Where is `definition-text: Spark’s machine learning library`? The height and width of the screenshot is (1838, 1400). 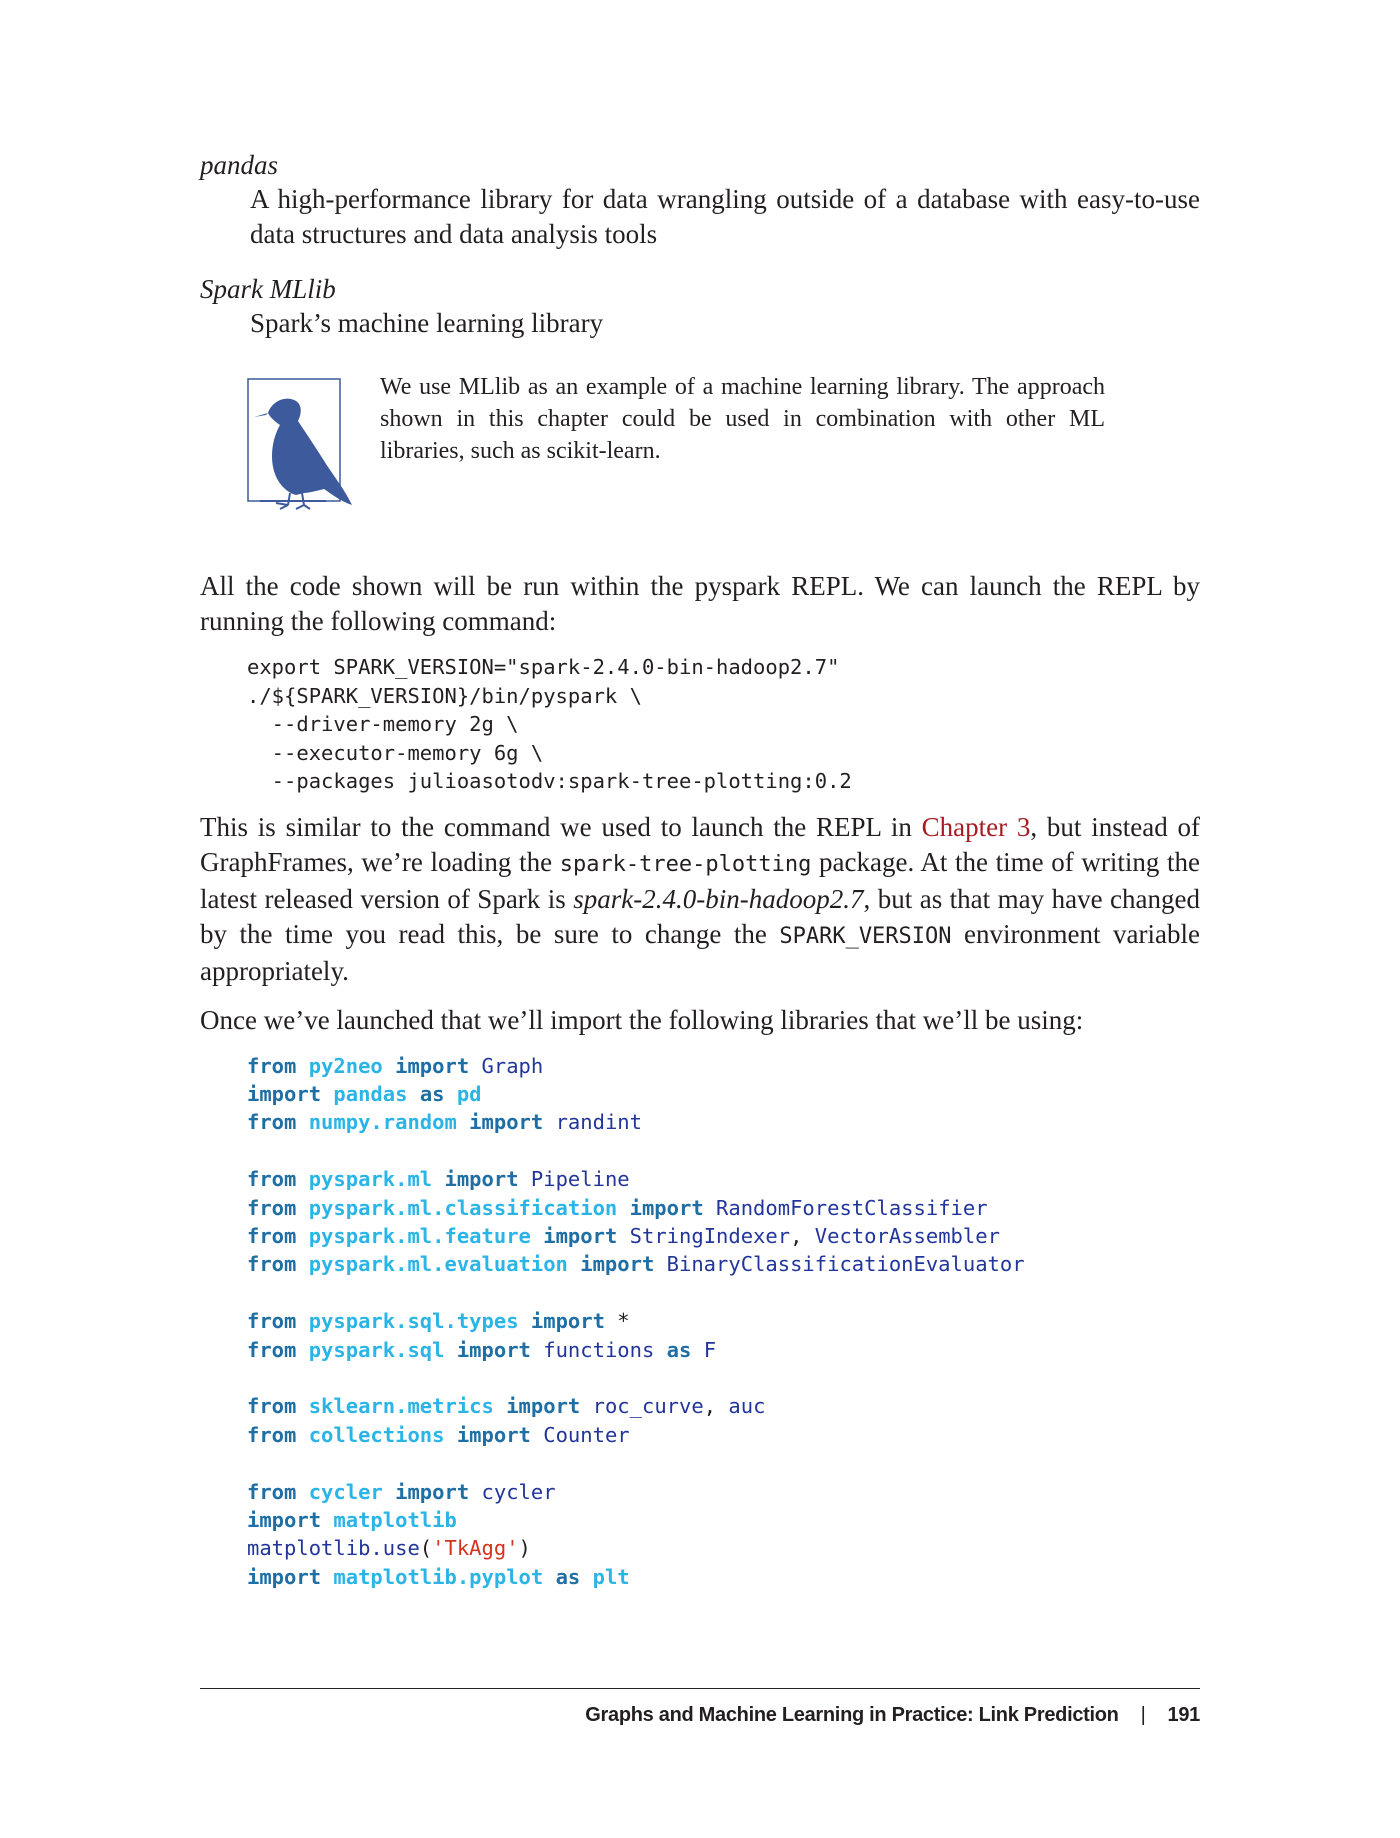 definition-text: Spark’s machine learning library is located at coordinates (427, 323).